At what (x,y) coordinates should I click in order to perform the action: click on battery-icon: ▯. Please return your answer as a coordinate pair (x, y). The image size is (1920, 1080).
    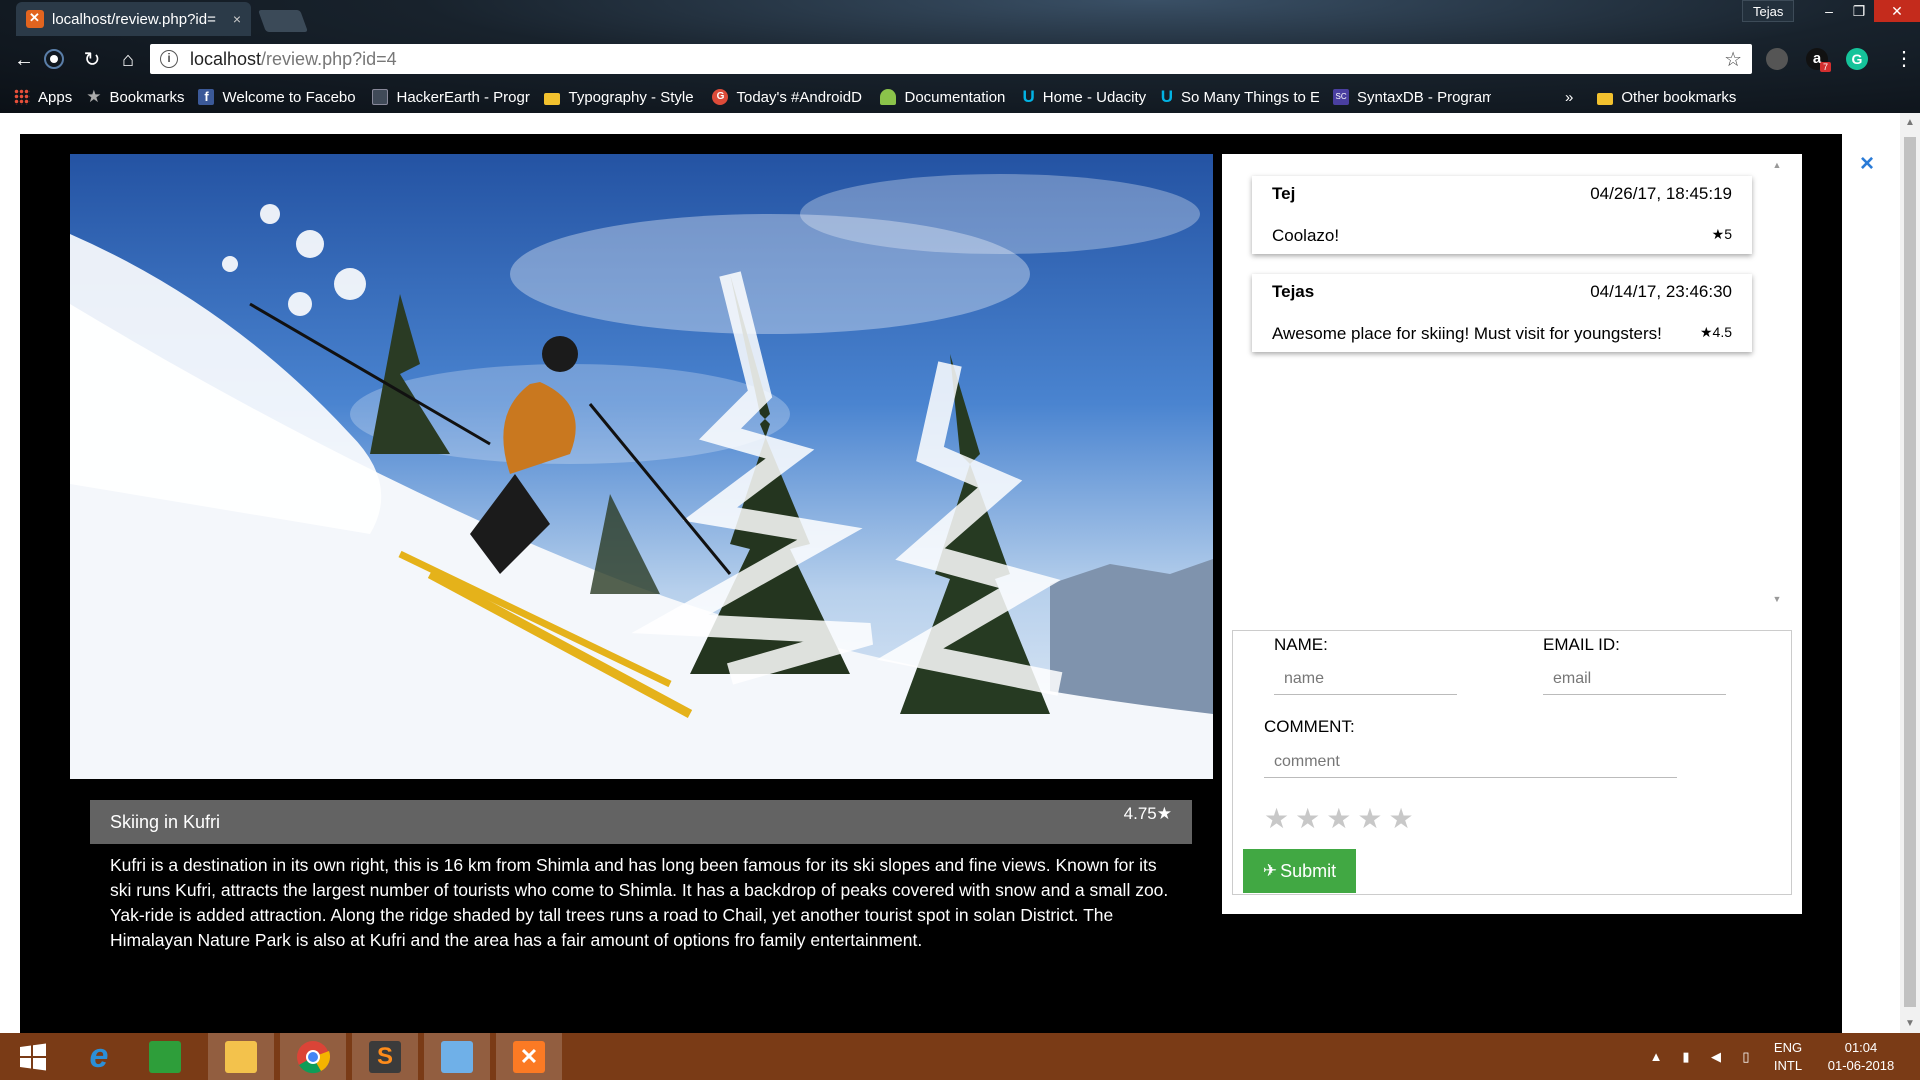
    Looking at the image, I should click on (1746, 1056).